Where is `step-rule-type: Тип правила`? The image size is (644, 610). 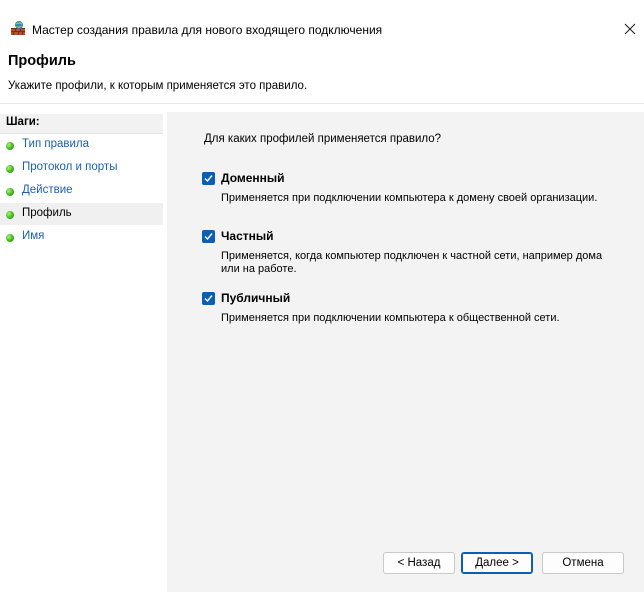
step-rule-type: Тип правила is located at coordinates (81, 145).